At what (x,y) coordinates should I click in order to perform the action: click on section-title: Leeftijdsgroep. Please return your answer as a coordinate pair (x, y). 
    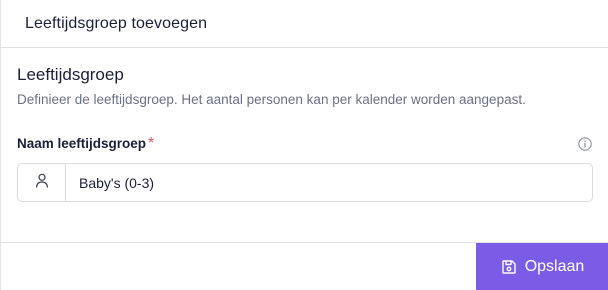
    Looking at the image, I should click on (70, 74).